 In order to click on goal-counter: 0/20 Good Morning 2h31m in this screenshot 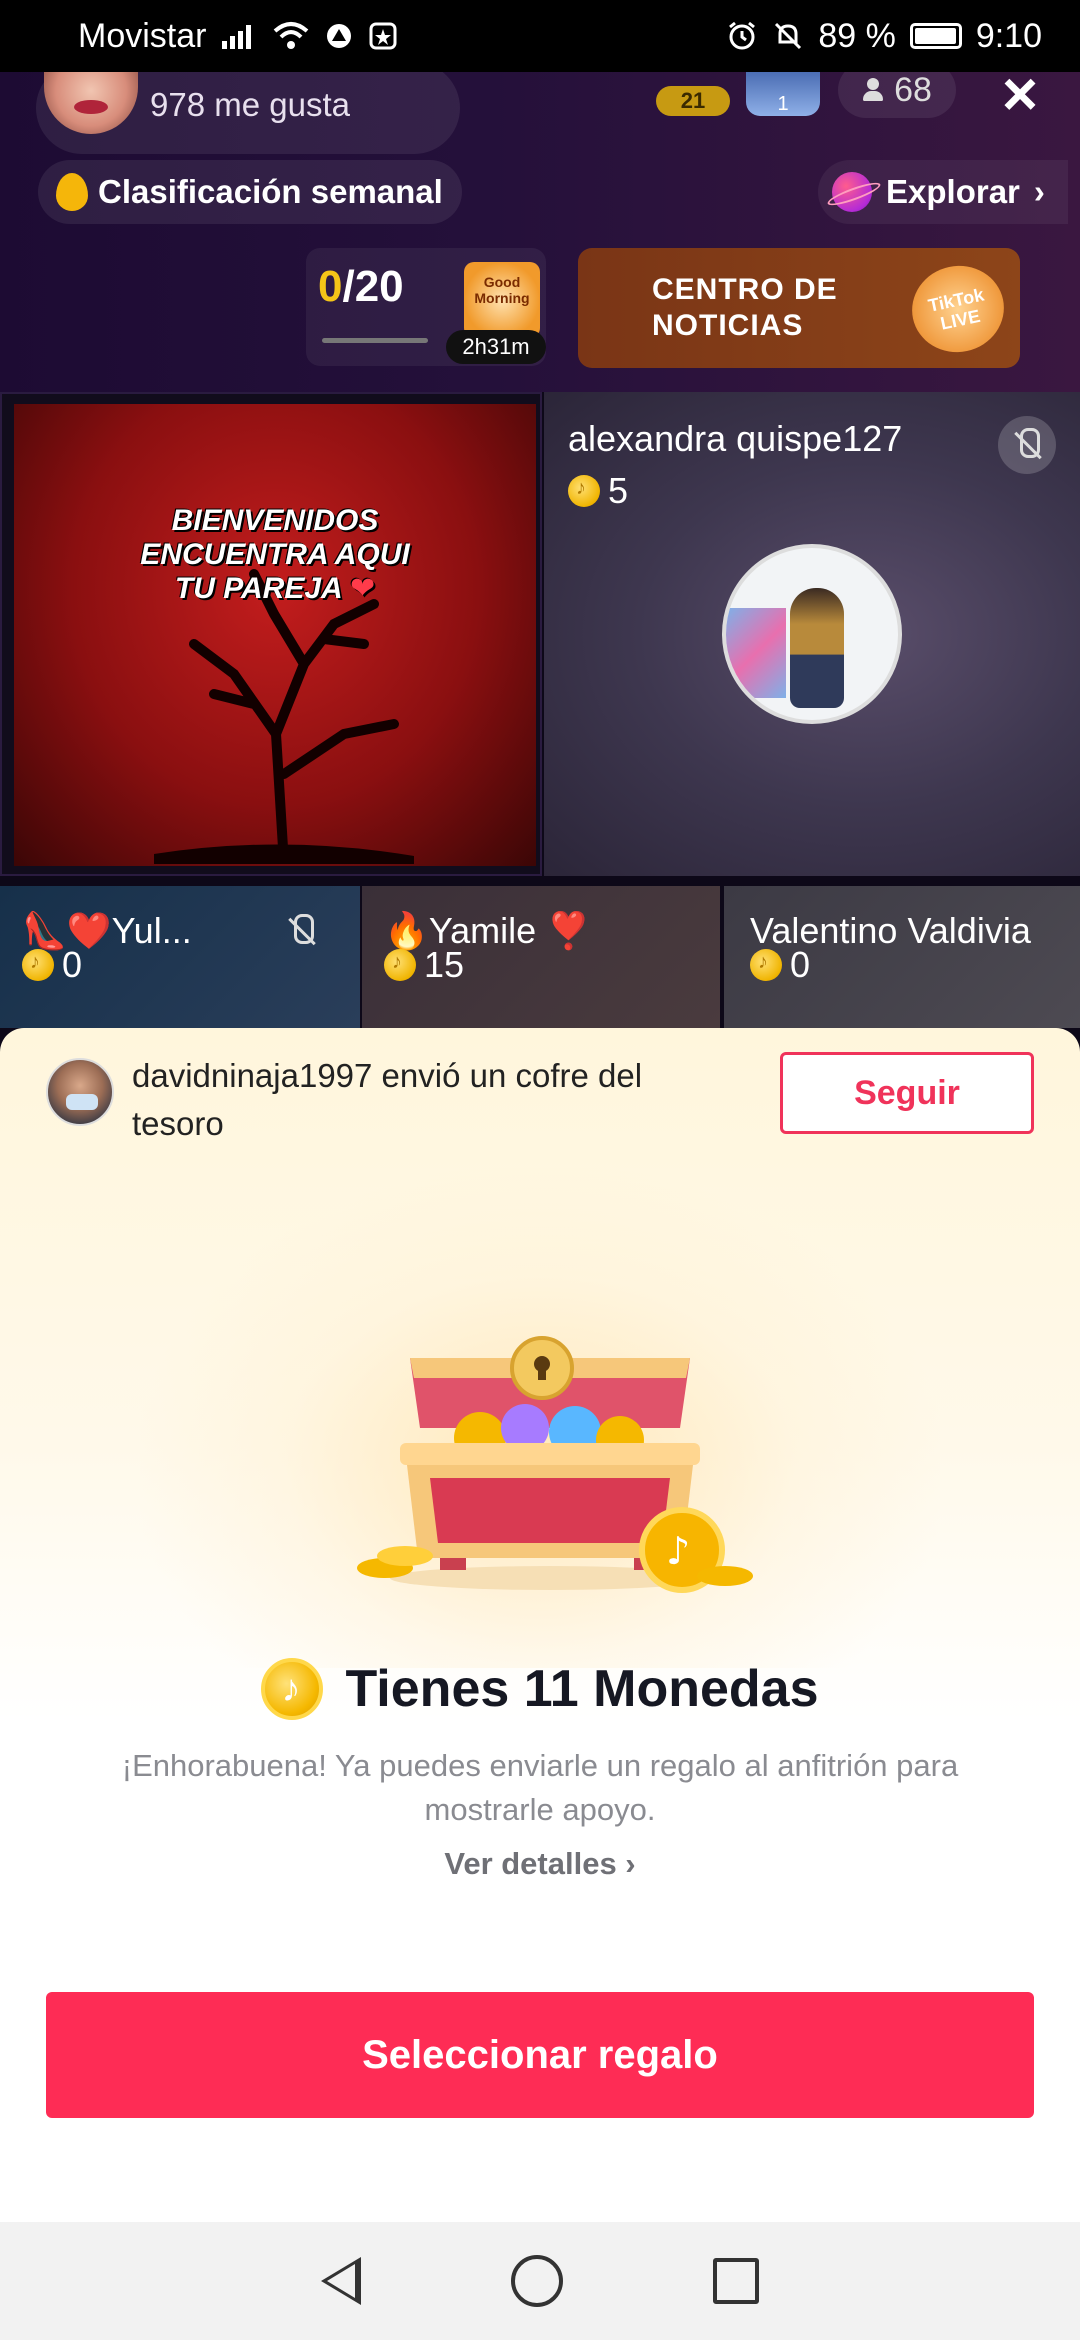, I will do `click(426, 307)`.